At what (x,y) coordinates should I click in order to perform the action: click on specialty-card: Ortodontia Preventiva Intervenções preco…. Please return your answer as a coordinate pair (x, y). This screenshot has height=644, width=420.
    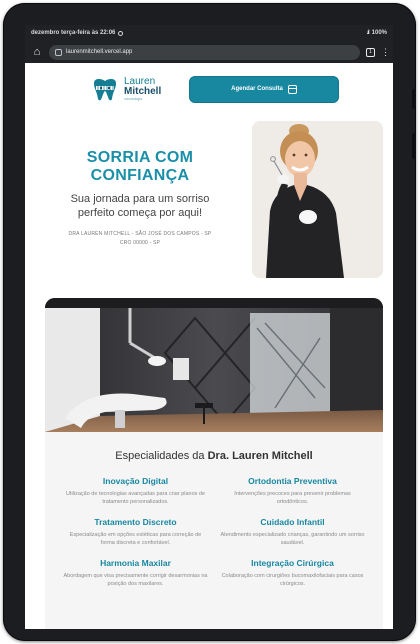
    Looking at the image, I should click on (292, 491).